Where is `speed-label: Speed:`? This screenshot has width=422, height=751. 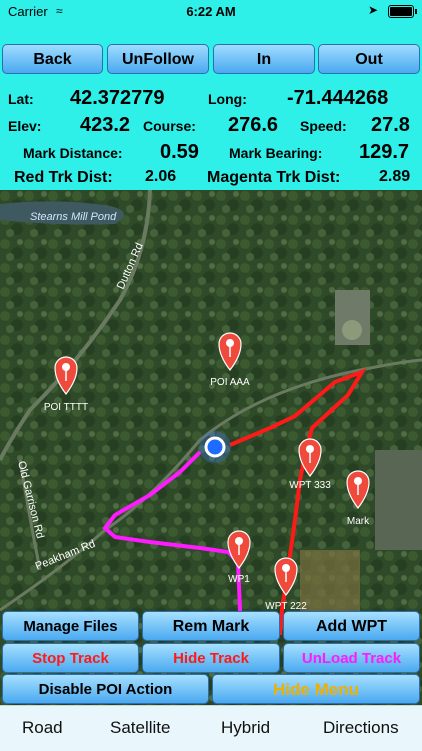
speed-label: Speed: is located at coordinates (323, 126).